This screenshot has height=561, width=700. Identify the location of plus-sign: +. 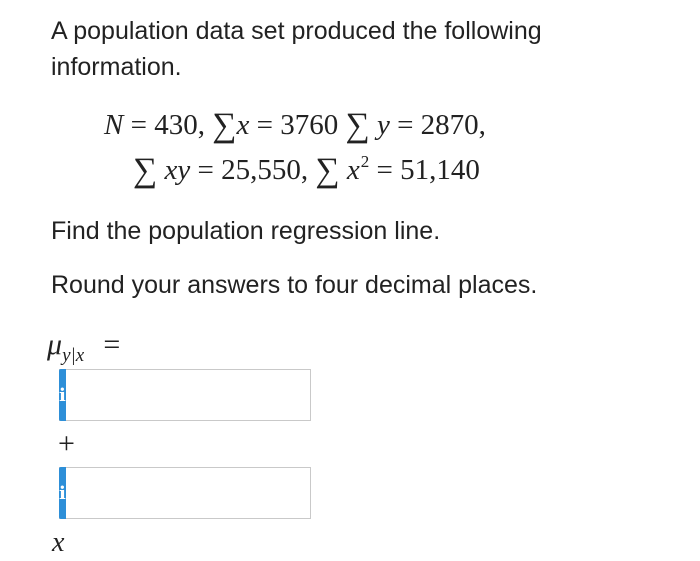
(66, 443).